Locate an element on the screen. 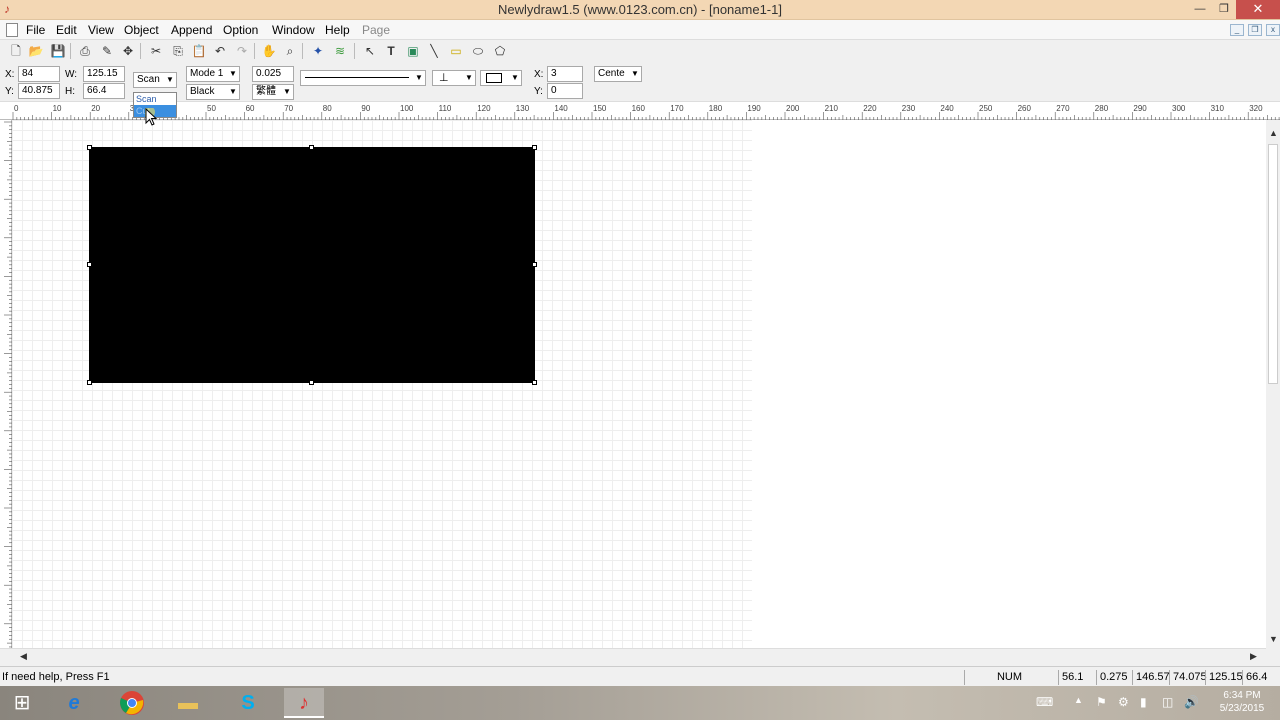  newlydraw-taskbar-icon: ♪ is located at coordinates (304, 703).